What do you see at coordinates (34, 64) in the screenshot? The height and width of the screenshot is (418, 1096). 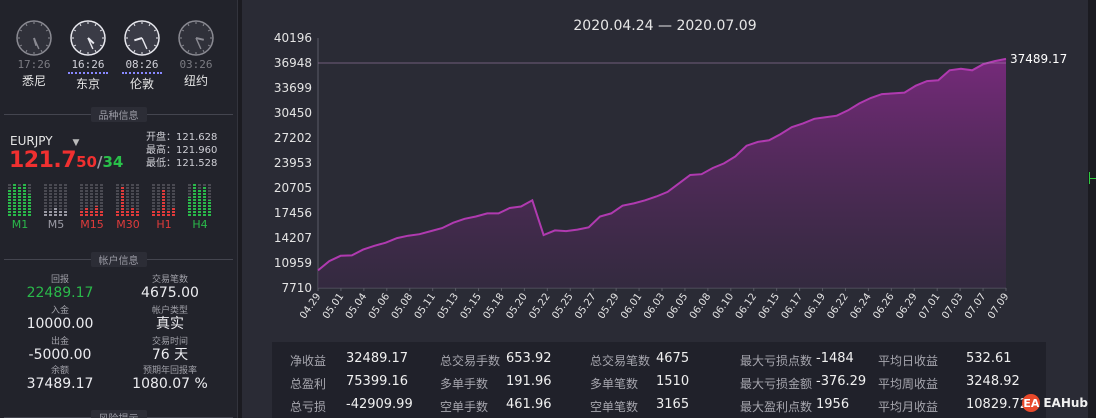 I see `clock-time: 17:26` at bounding box center [34, 64].